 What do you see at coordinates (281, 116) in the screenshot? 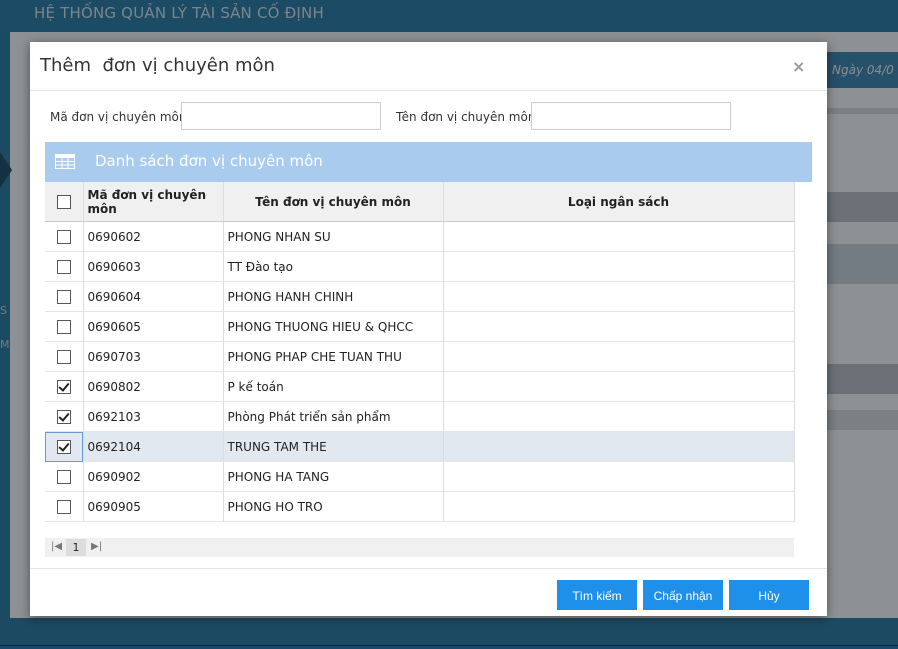
I see `code-search-input` at bounding box center [281, 116].